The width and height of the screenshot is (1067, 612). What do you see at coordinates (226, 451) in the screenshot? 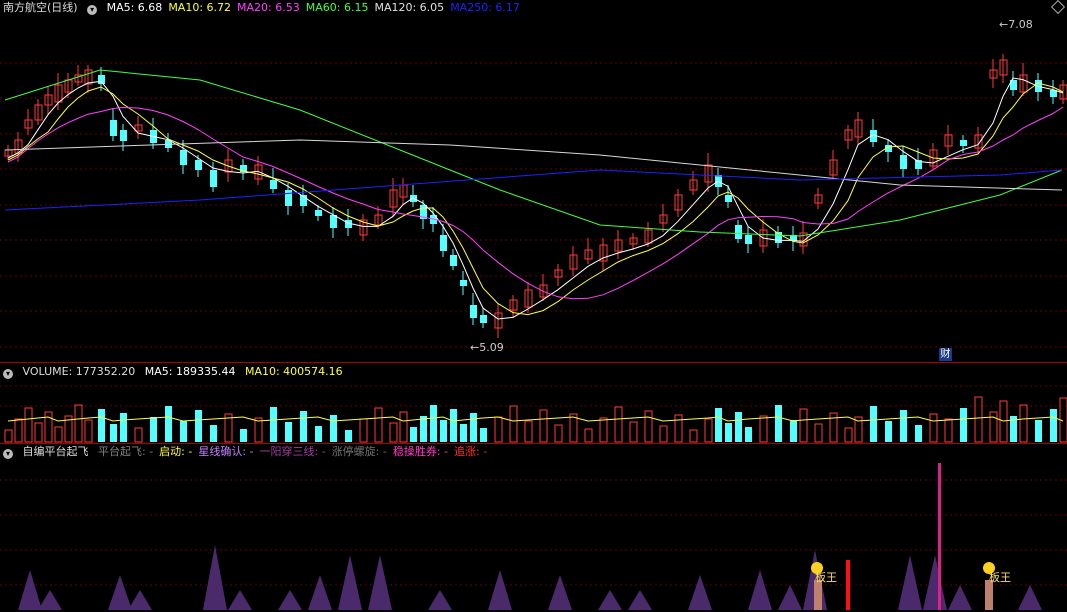
I see `indicator-legend-item: 星线确认: -` at bounding box center [226, 451].